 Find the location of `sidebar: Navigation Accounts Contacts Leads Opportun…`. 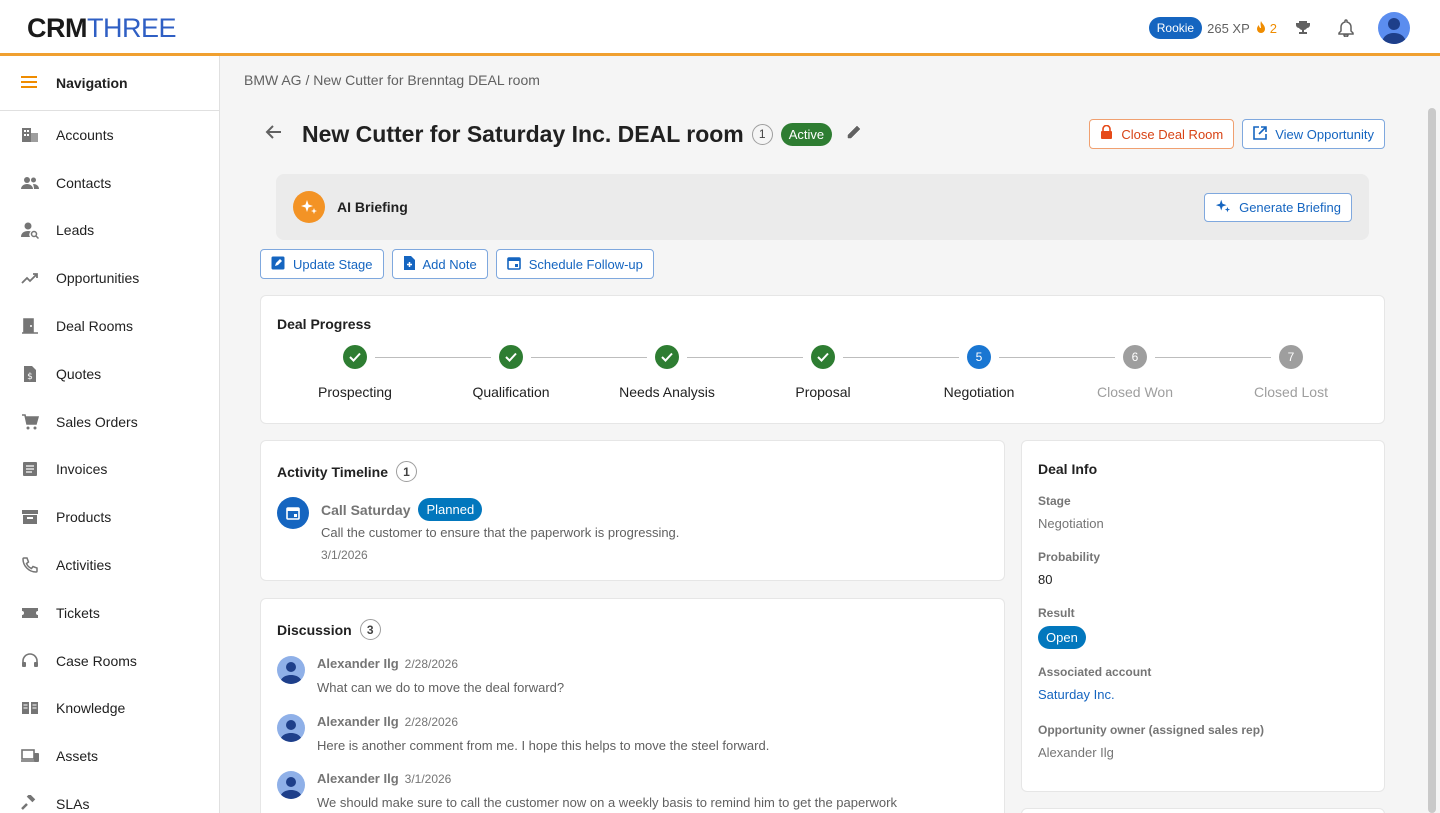

sidebar: Navigation Accounts Contacts Leads Opportun… is located at coordinates (110, 434).